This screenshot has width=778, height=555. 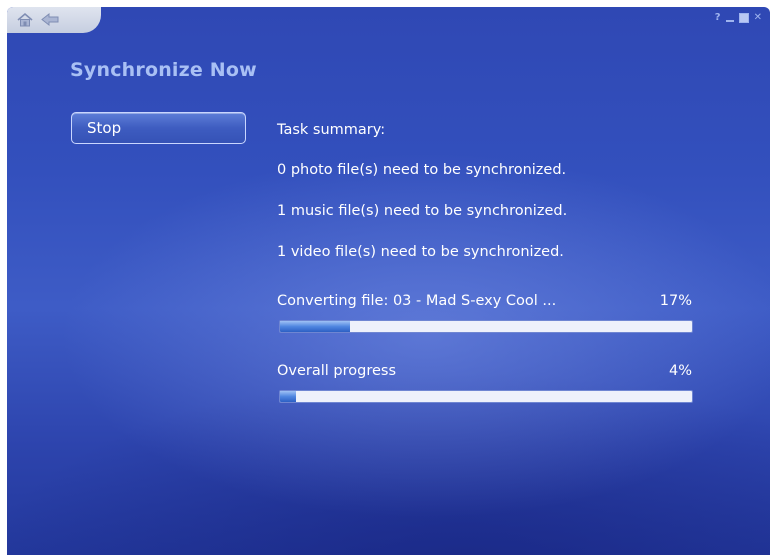 What do you see at coordinates (675, 301) in the screenshot?
I see `current-file-percent: 17%` at bounding box center [675, 301].